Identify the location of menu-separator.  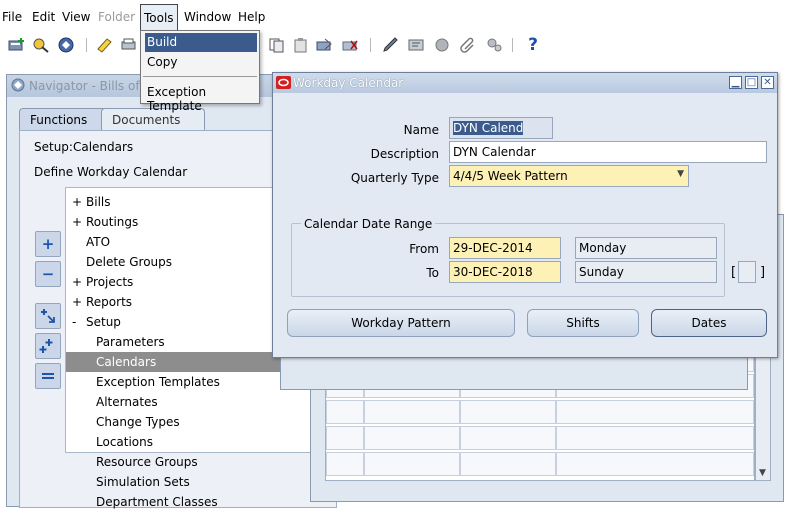
(200, 76).